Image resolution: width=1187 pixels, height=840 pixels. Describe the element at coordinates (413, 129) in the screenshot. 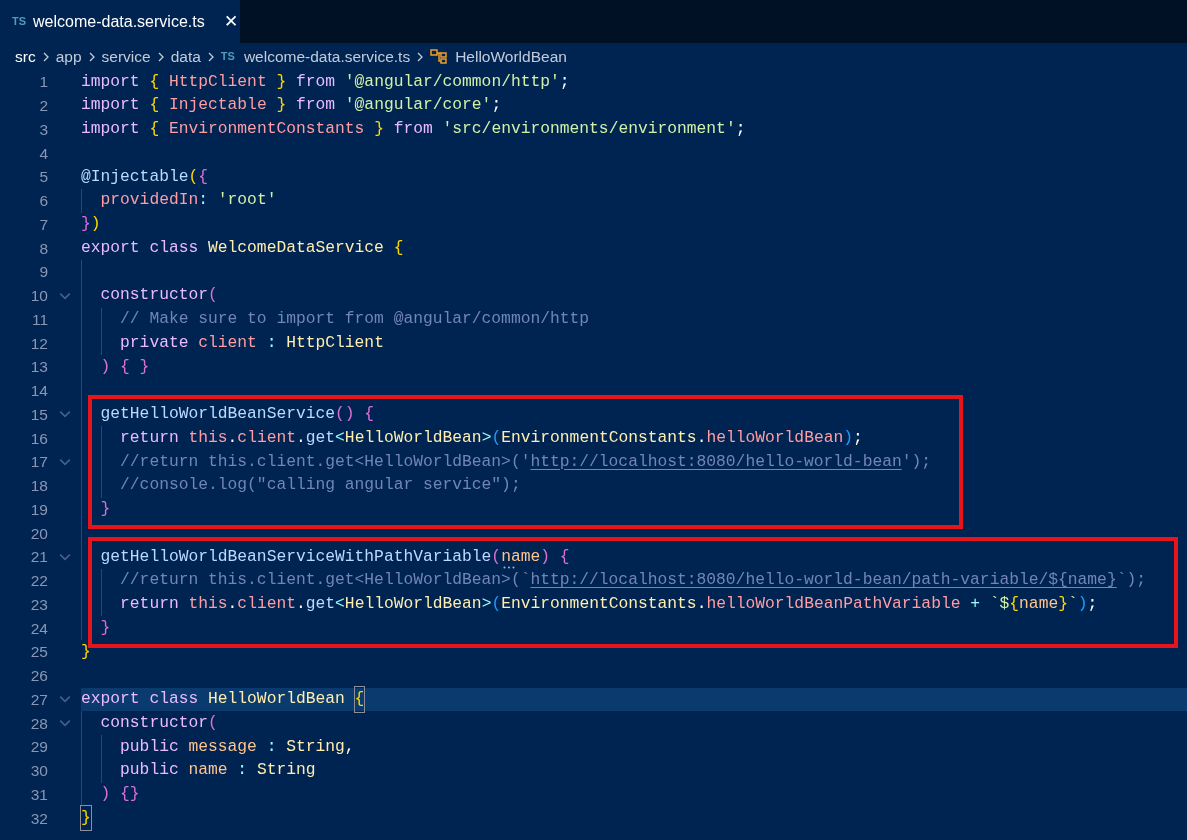

I see `code-line: import { EnvironmentConstants } from 'src/environments/environment';` at that location.